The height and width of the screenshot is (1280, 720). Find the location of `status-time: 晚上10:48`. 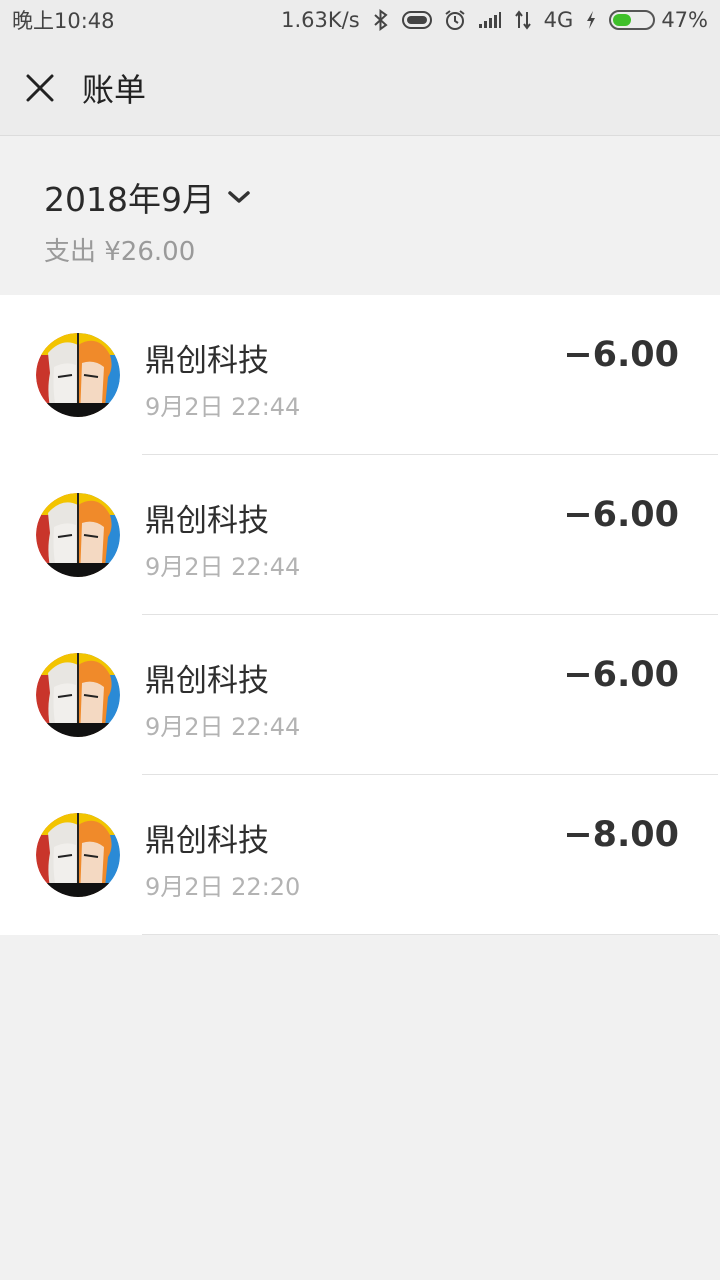

status-time: 晚上10:48 is located at coordinates (63, 21).